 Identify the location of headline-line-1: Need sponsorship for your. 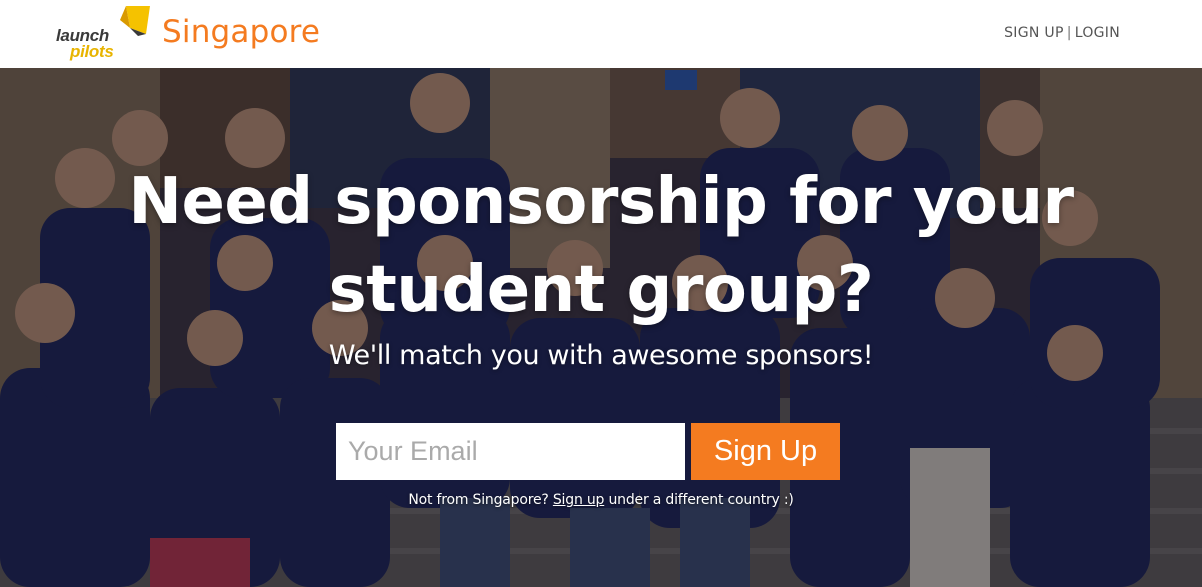
(601, 202).